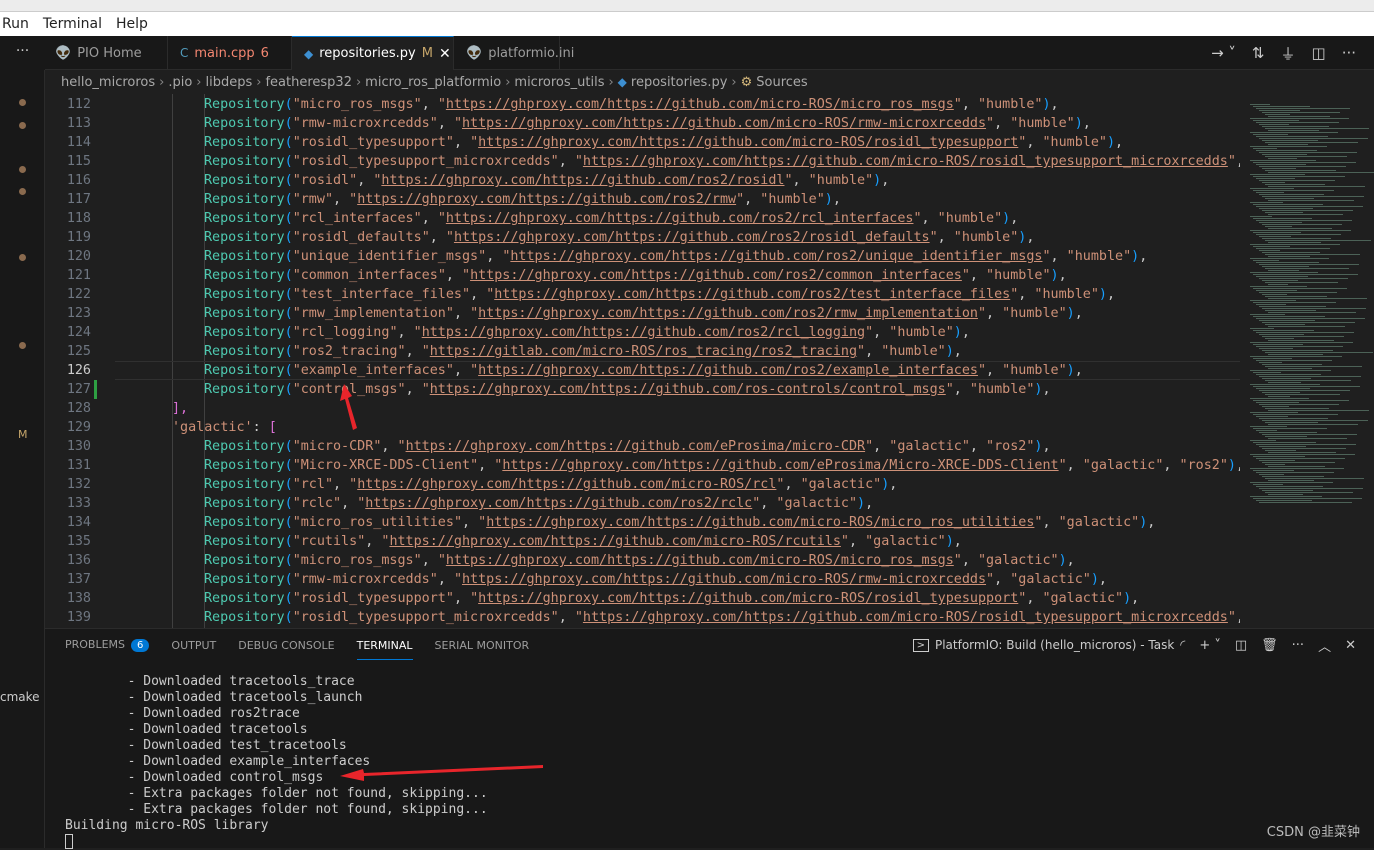 This screenshot has width=1374, height=850. Describe the element at coordinates (1319, 53) in the screenshot. I see `split-editor-icon: ◫` at that location.